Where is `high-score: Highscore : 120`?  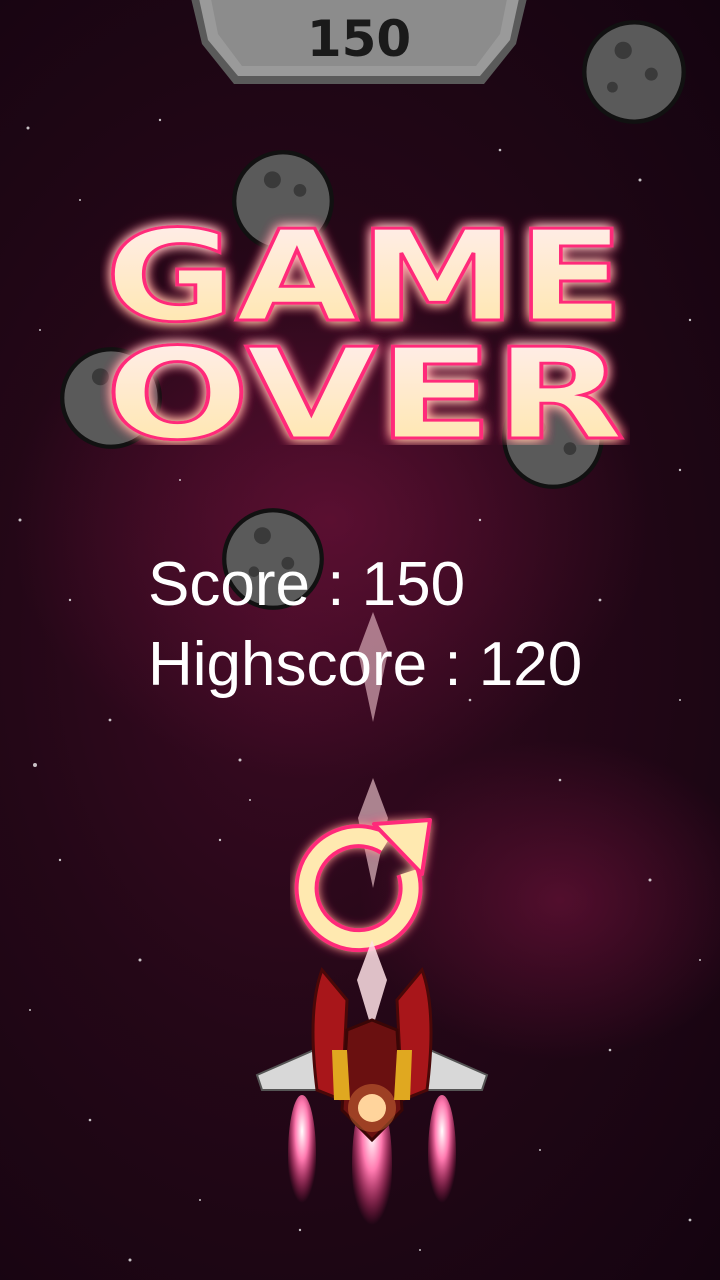
high-score: Highscore : 120 is located at coordinates (365, 664).